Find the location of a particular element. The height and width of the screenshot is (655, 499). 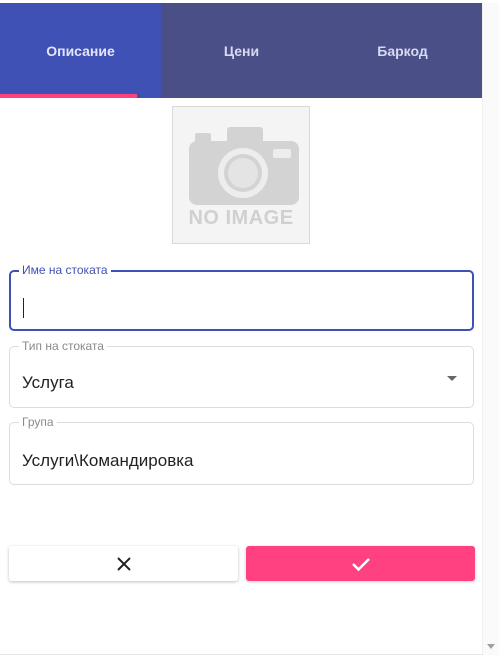

close-icon is located at coordinates (123, 563).